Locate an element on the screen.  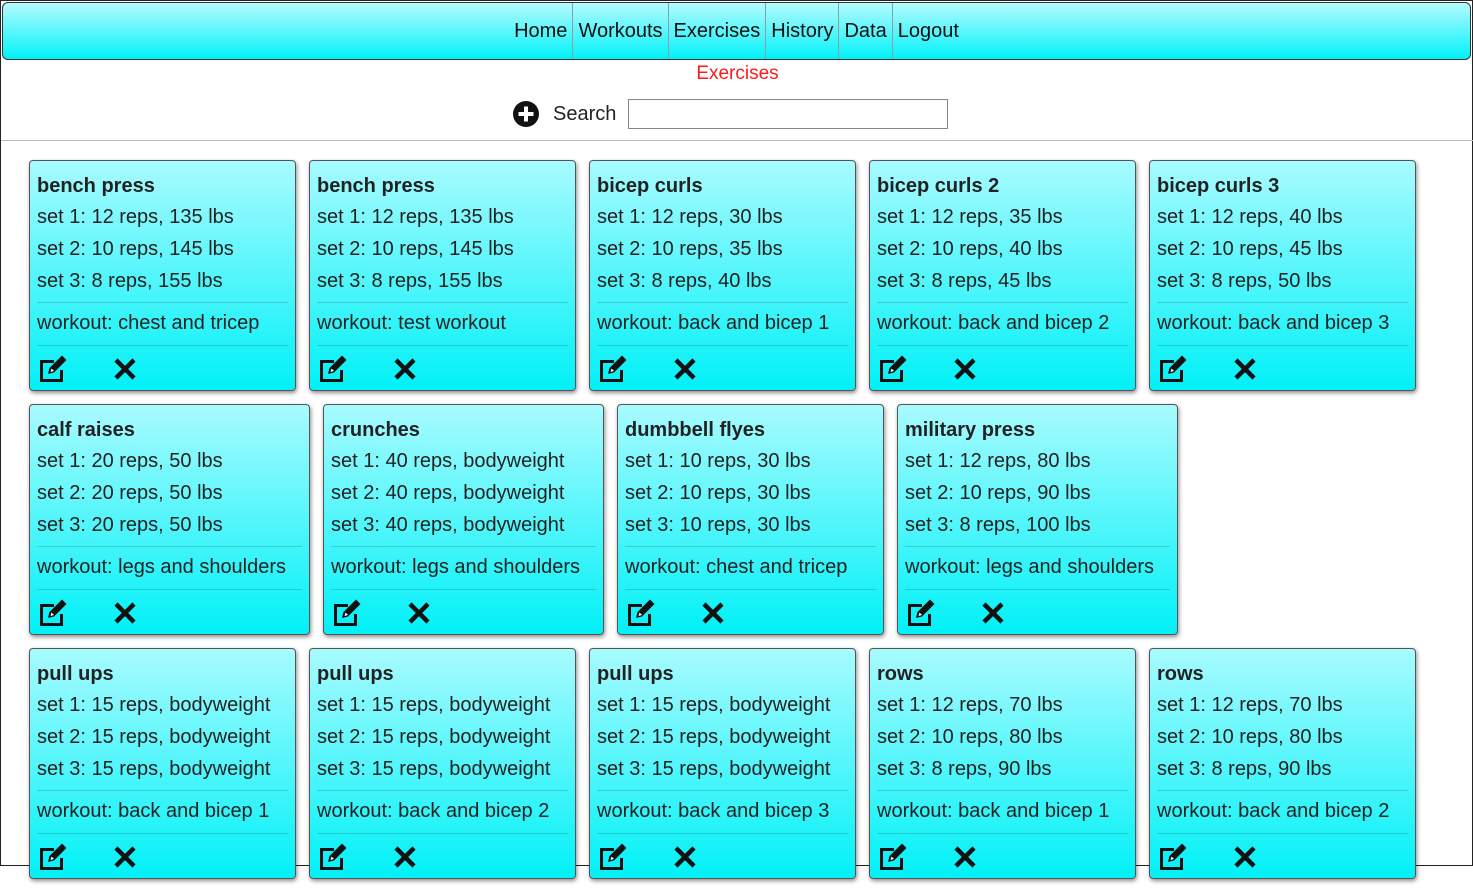
search-bar: Search is located at coordinates (730, 114).